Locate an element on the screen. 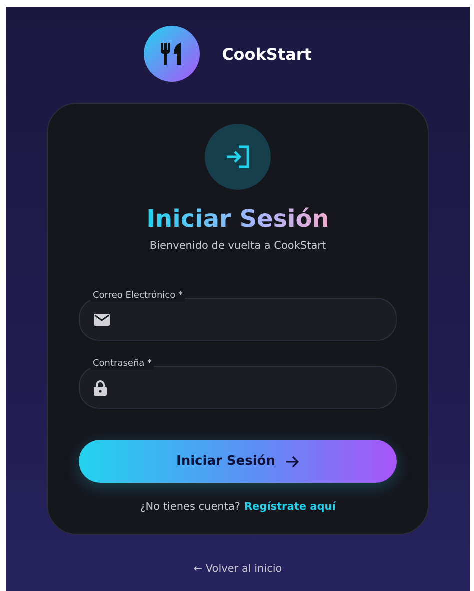 The image size is (474, 591). back-link: ← Volver al inicio is located at coordinates (238, 569).